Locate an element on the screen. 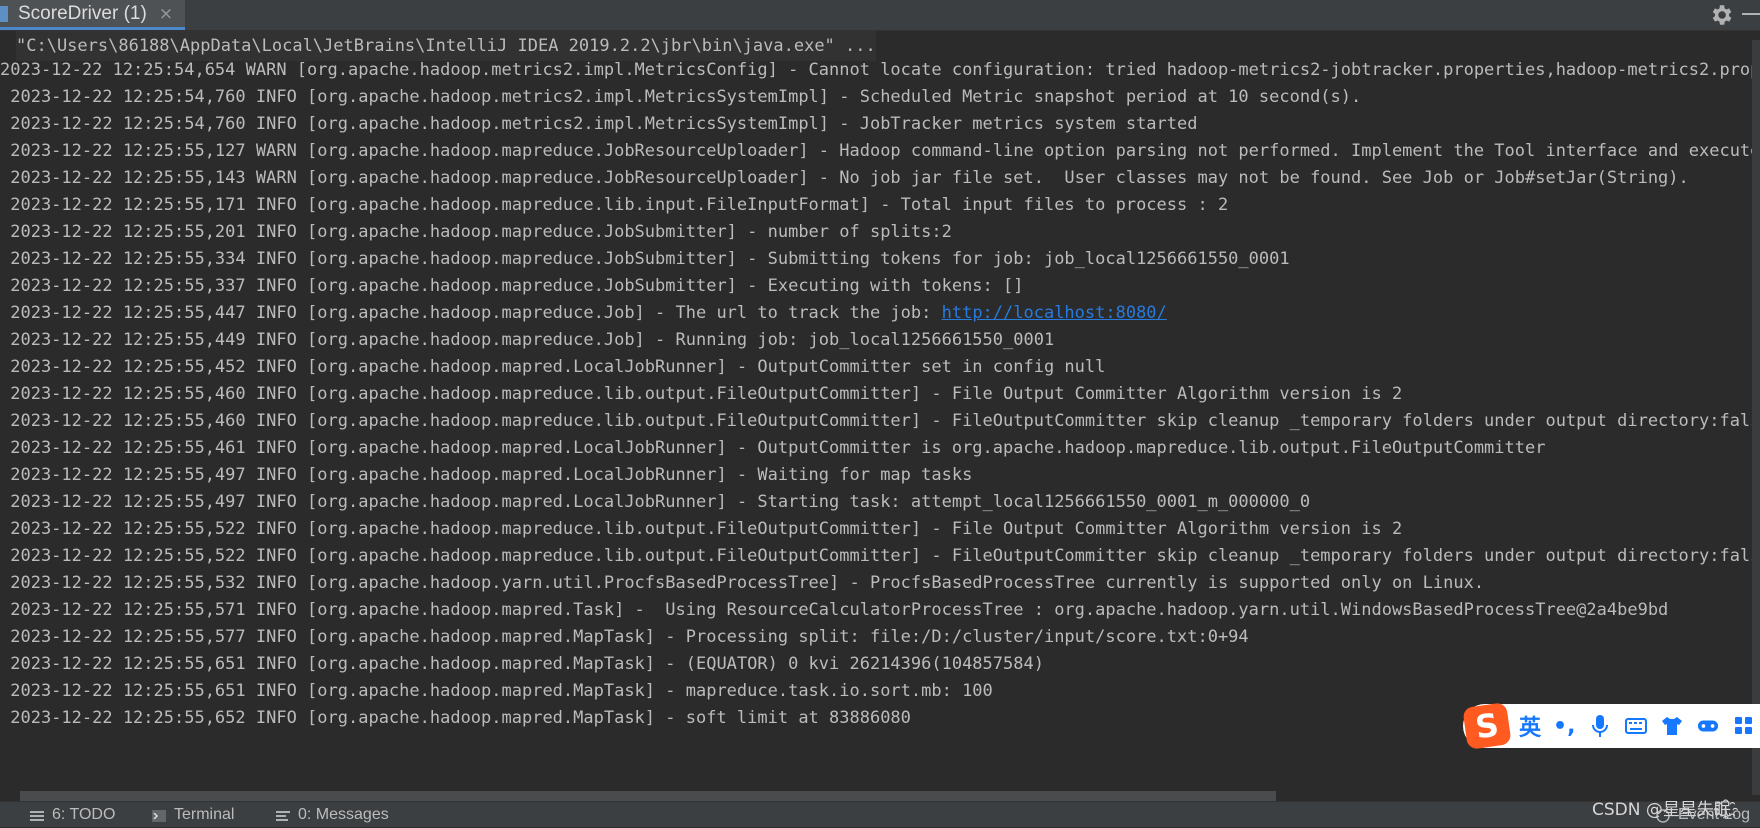 This screenshot has height=828, width=1760. terminal-icon is located at coordinates (159, 815).